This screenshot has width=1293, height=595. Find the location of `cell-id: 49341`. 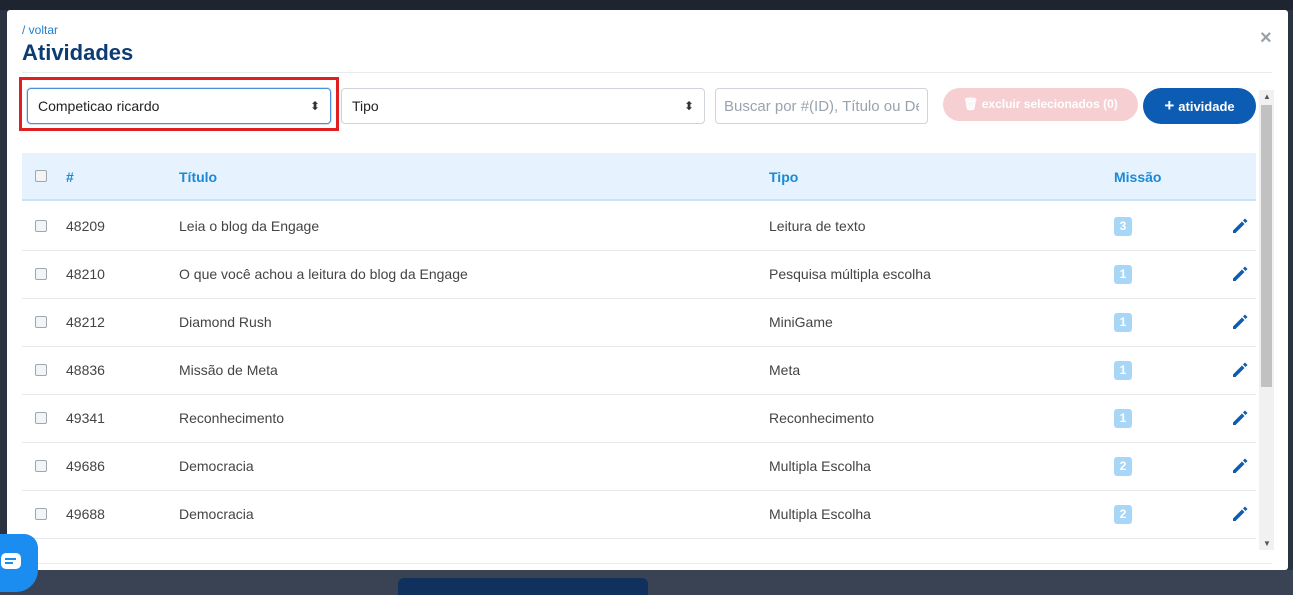

cell-id: 49341 is located at coordinates (85, 418).